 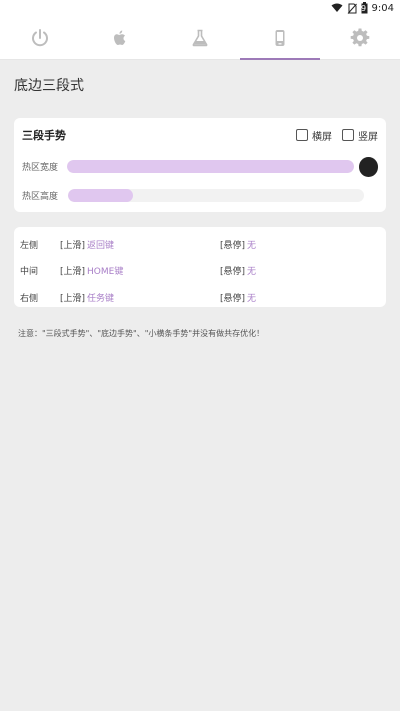 What do you see at coordinates (101, 298) in the screenshot?
I see `swipe-value: 任务键` at bounding box center [101, 298].